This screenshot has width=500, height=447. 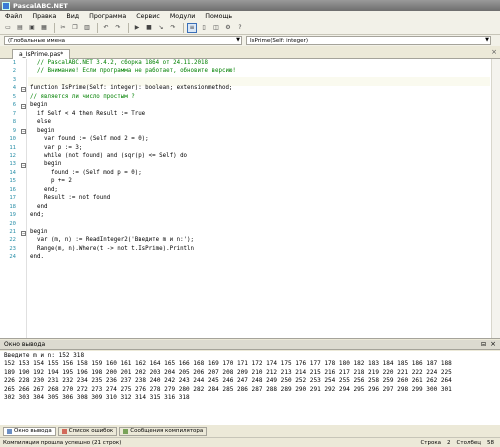 What do you see at coordinates (29, 431) in the screenshot?
I see `tab-output: Окно вывода` at bounding box center [29, 431].